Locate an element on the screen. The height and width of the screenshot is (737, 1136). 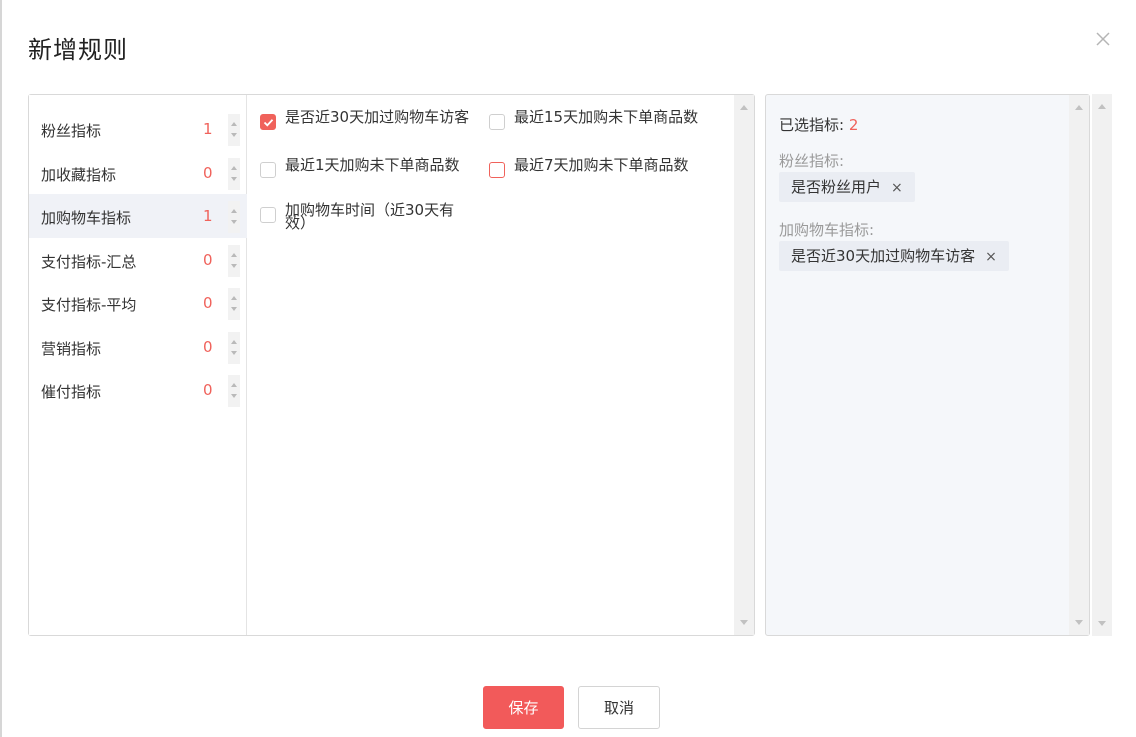
category-label: 营销指标 is located at coordinates (71, 349).